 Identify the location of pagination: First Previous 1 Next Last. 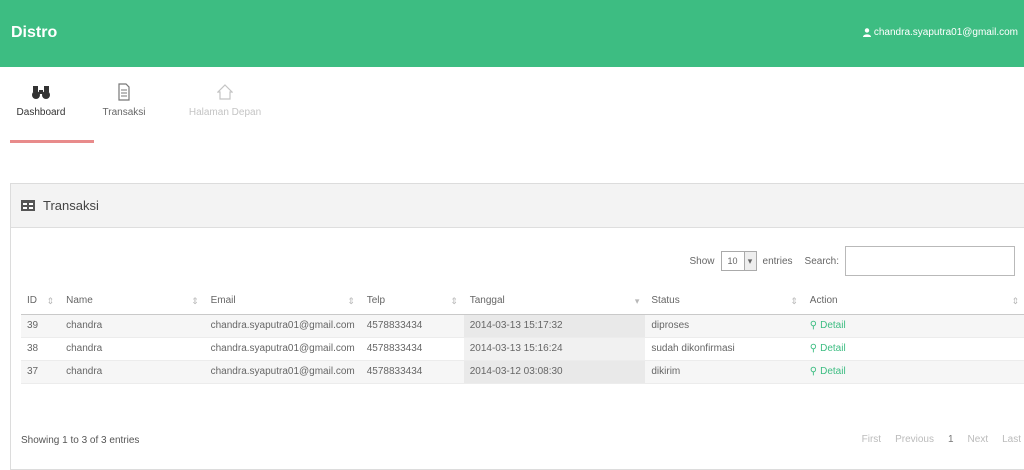
(941, 439).